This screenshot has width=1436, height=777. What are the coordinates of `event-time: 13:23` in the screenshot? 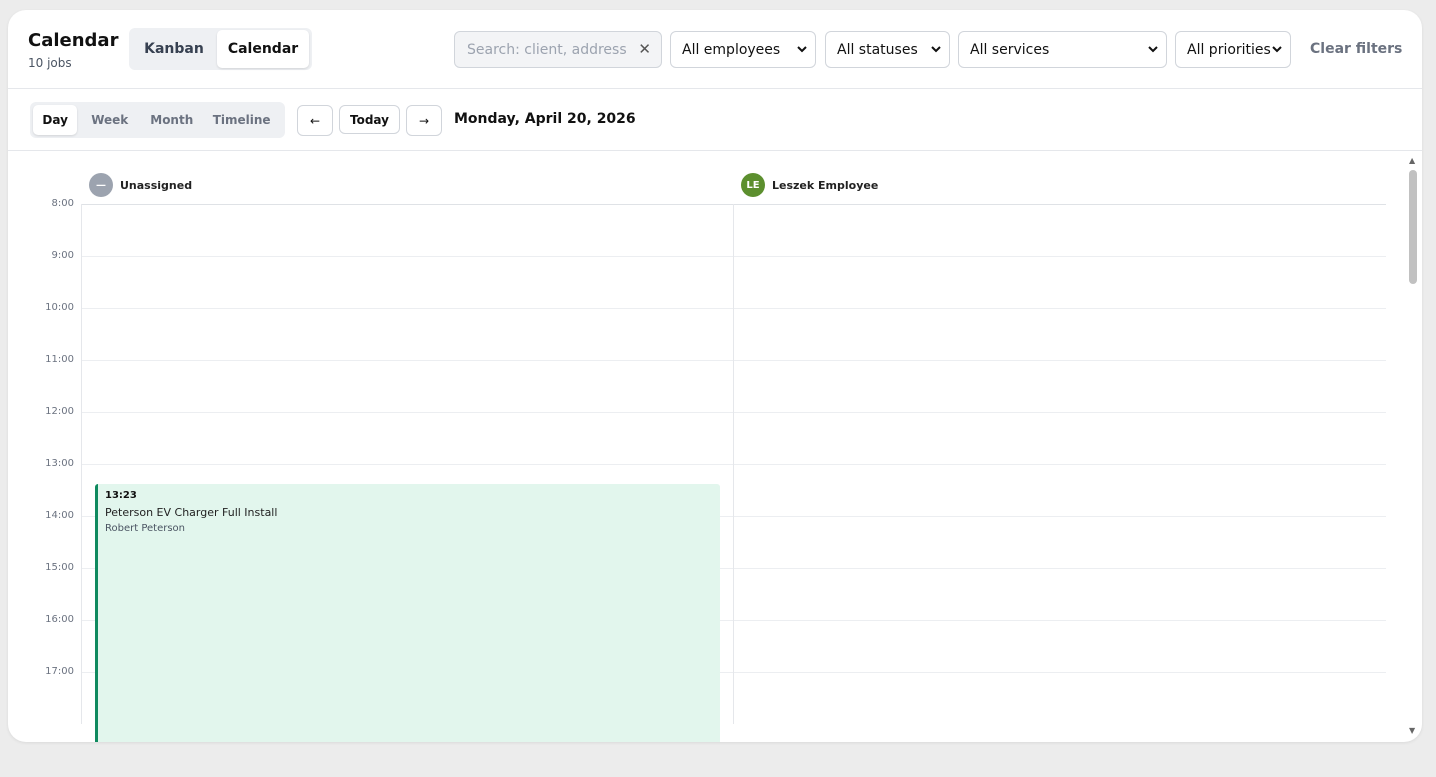 It's located at (121, 495).